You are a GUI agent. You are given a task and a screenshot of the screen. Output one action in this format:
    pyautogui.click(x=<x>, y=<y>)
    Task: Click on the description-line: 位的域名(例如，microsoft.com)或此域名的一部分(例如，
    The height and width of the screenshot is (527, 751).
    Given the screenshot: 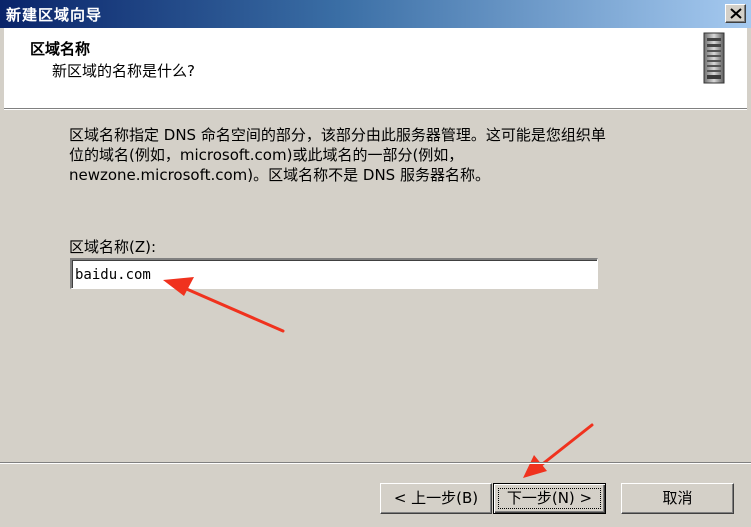 What is the action you would take?
    pyautogui.click(x=266, y=155)
    